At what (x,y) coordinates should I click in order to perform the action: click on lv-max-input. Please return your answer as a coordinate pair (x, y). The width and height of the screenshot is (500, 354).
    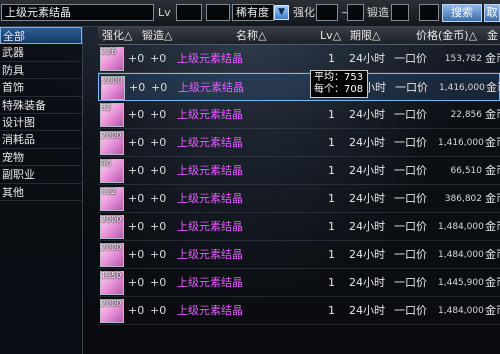
    Looking at the image, I should click on (218, 12).